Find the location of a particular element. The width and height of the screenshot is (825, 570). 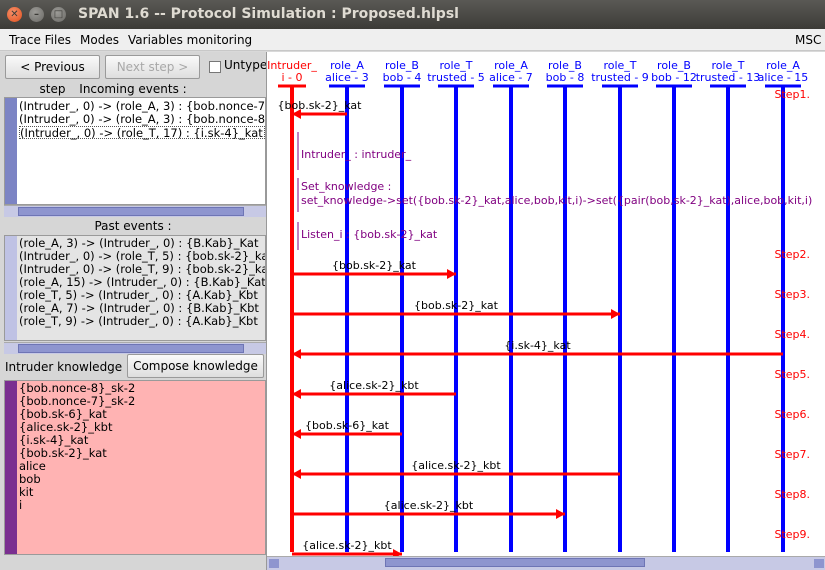

incoming-events-hscroll-thumb is located at coordinates (131, 211).